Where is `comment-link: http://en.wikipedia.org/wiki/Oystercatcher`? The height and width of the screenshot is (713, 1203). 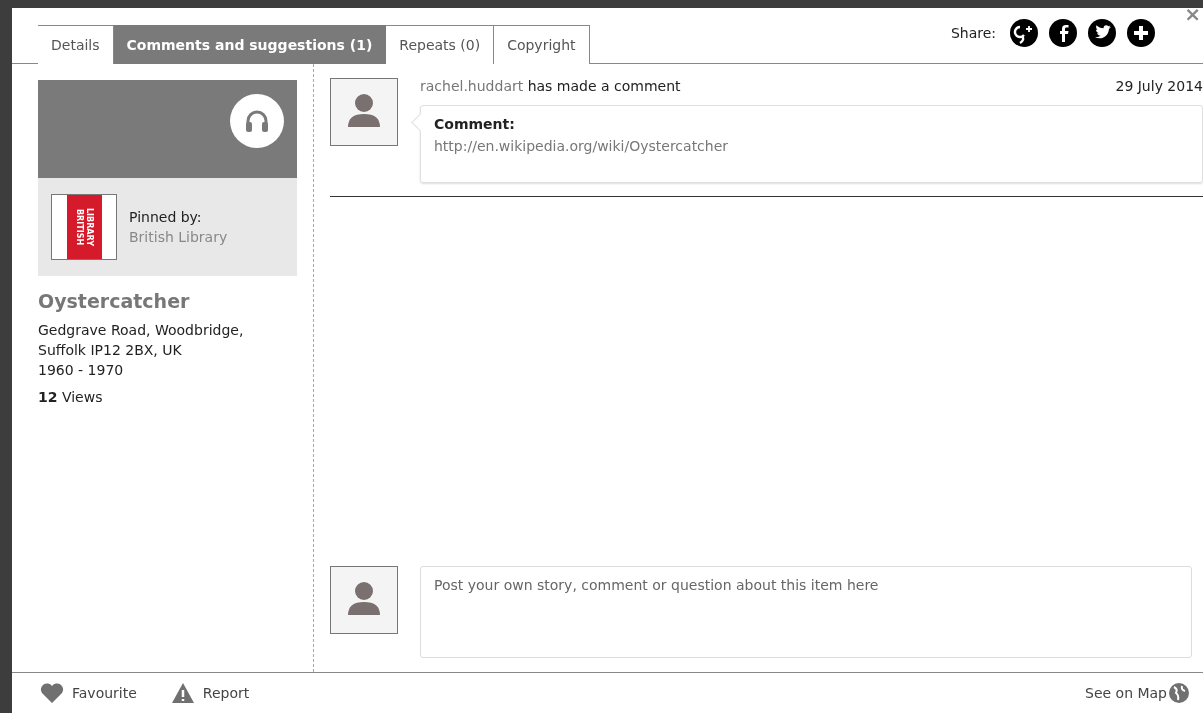 comment-link: http://en.wikipedia.org/wiki/Oystercatcher is located at coordinates (811, 146).